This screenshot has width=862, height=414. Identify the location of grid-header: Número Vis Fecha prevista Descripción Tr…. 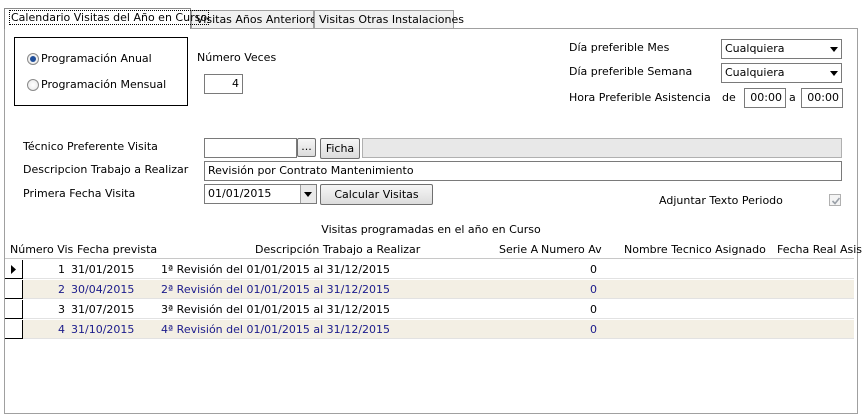
(433, 250).